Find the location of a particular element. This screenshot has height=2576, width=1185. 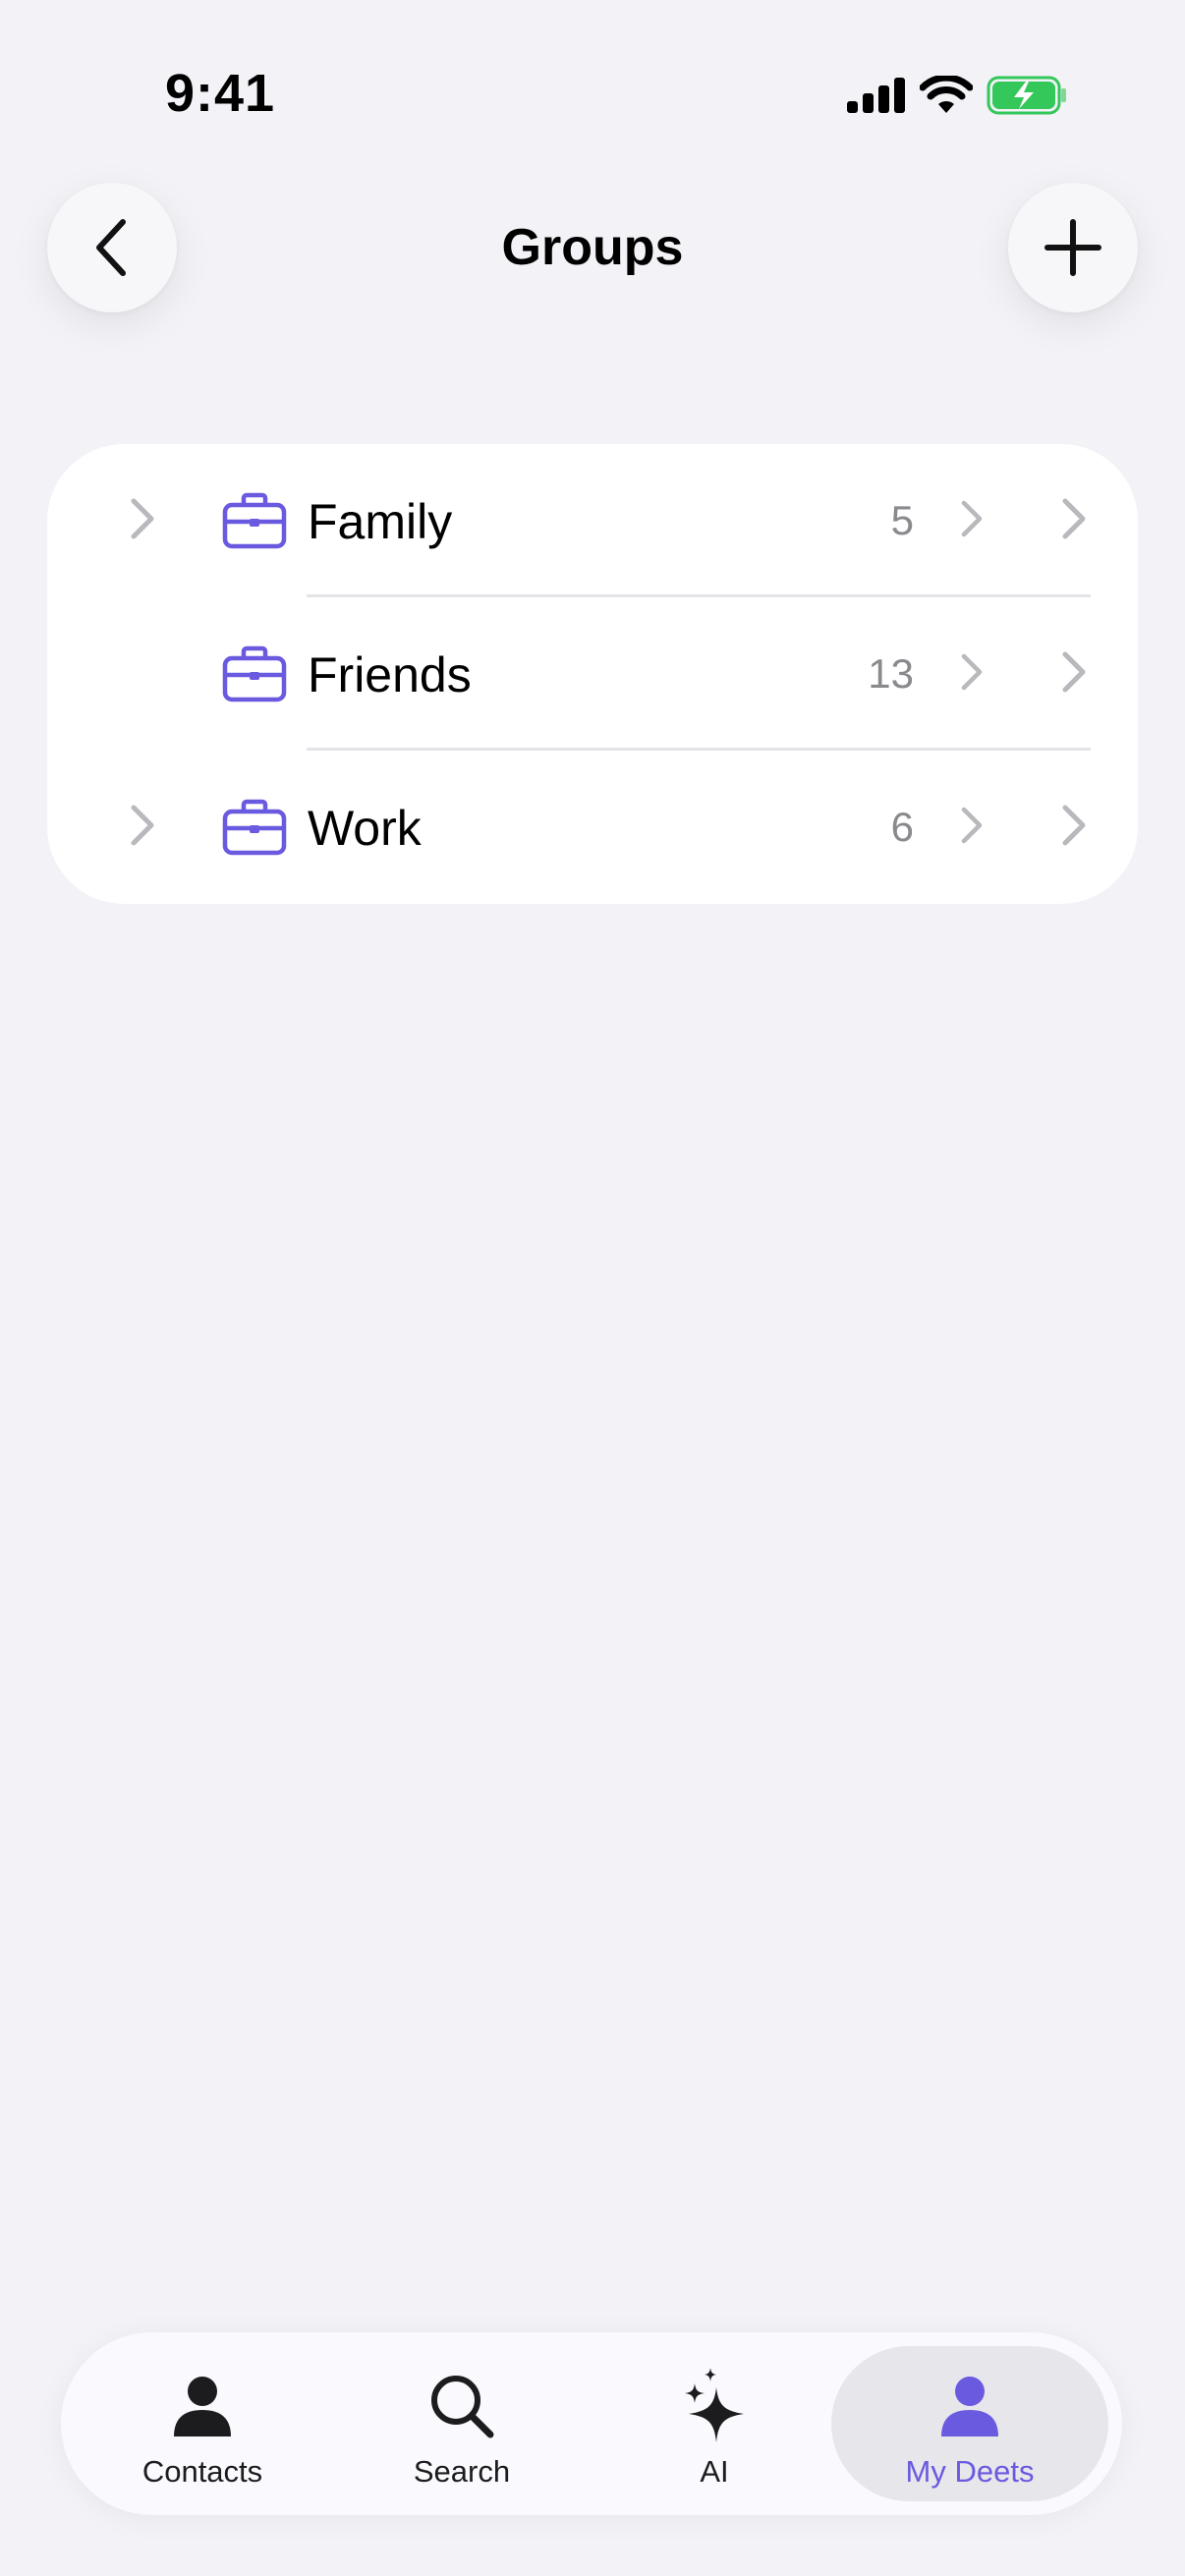

cellular-signal-icon is located at coordinates (877, 97).